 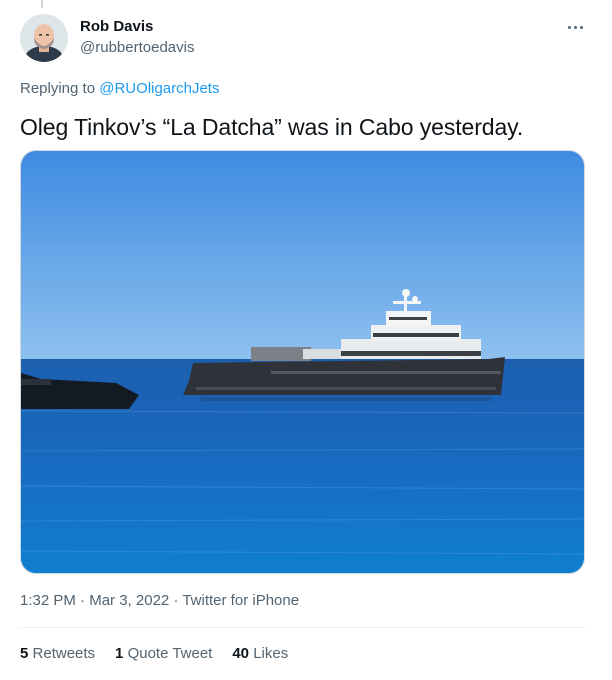 I want to click on retweets-label: Retweets, so click(x=64, y=653).